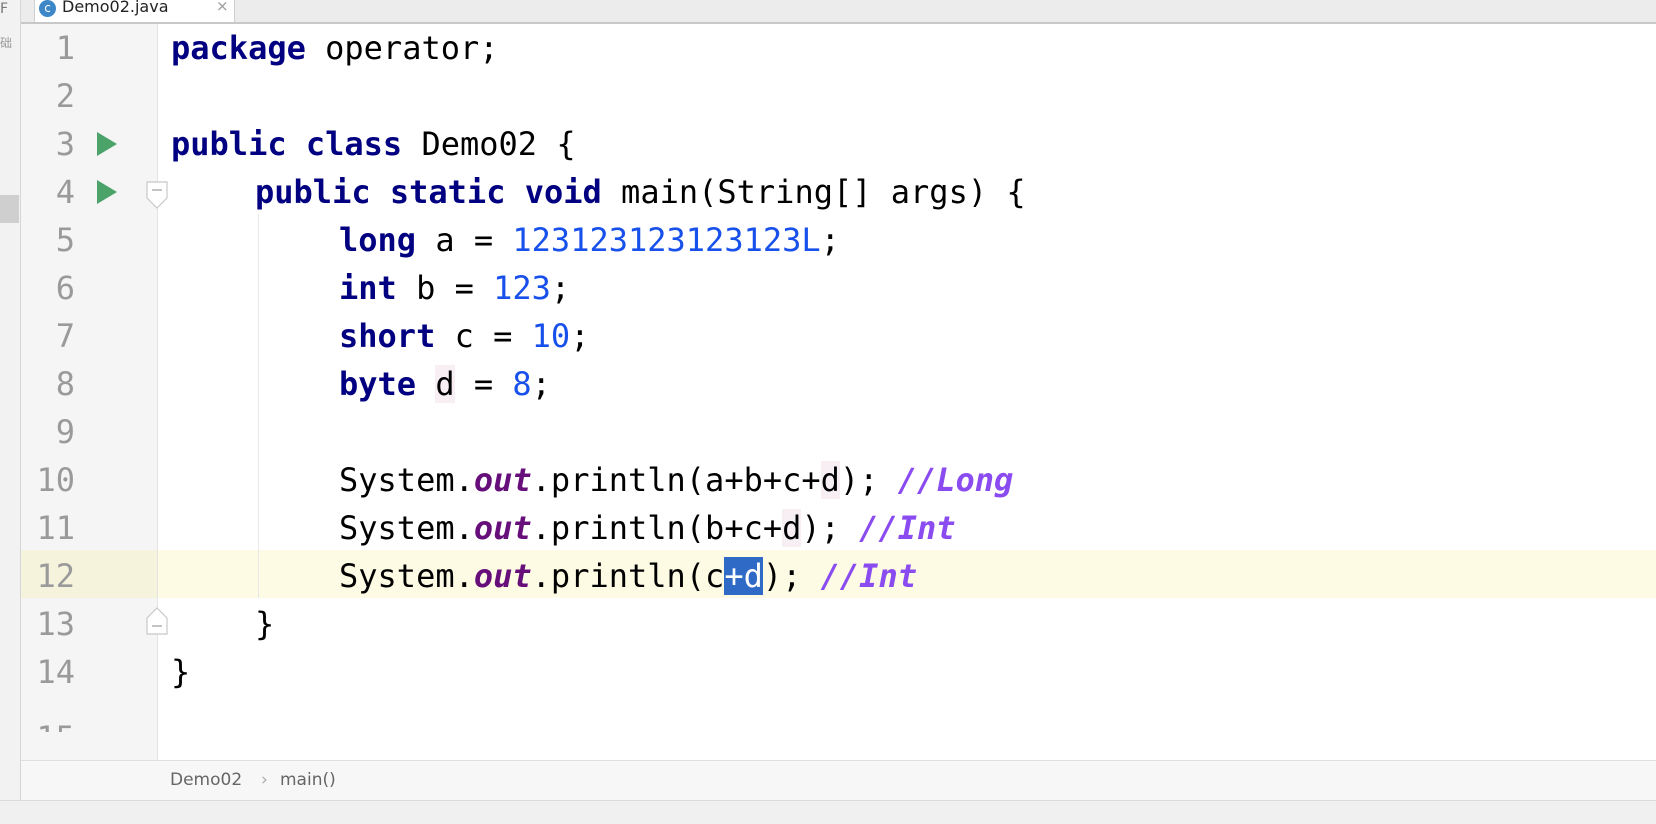 This screenshot has width=1656, height=824. What do you see at coordinates (489, 144) in the screenshot?
I see `class-declaration: Demo02 {` at bounding box center [489, 144].